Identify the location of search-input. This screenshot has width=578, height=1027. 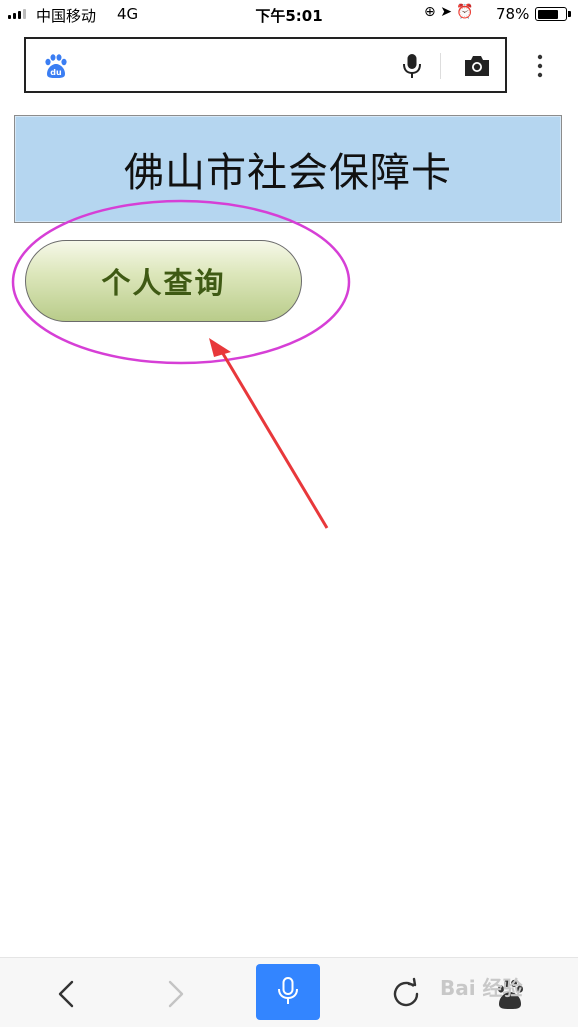
(234, 67).